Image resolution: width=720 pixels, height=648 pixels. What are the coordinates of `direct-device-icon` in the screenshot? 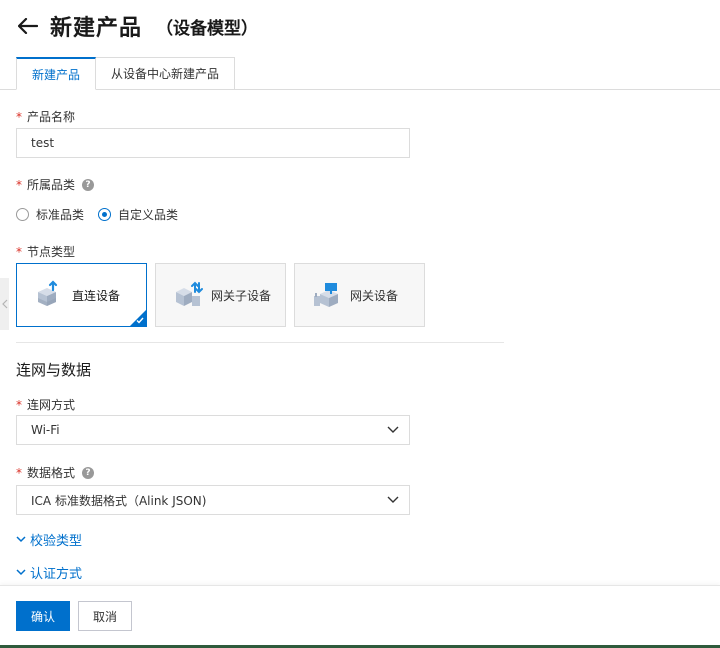 It's located at (49, 295).